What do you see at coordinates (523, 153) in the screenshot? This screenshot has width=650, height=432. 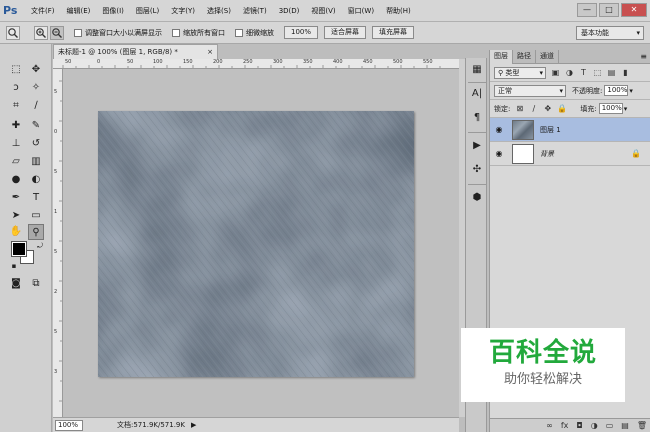 I see `layer-thumbnail` at bounding box center [523, 153].